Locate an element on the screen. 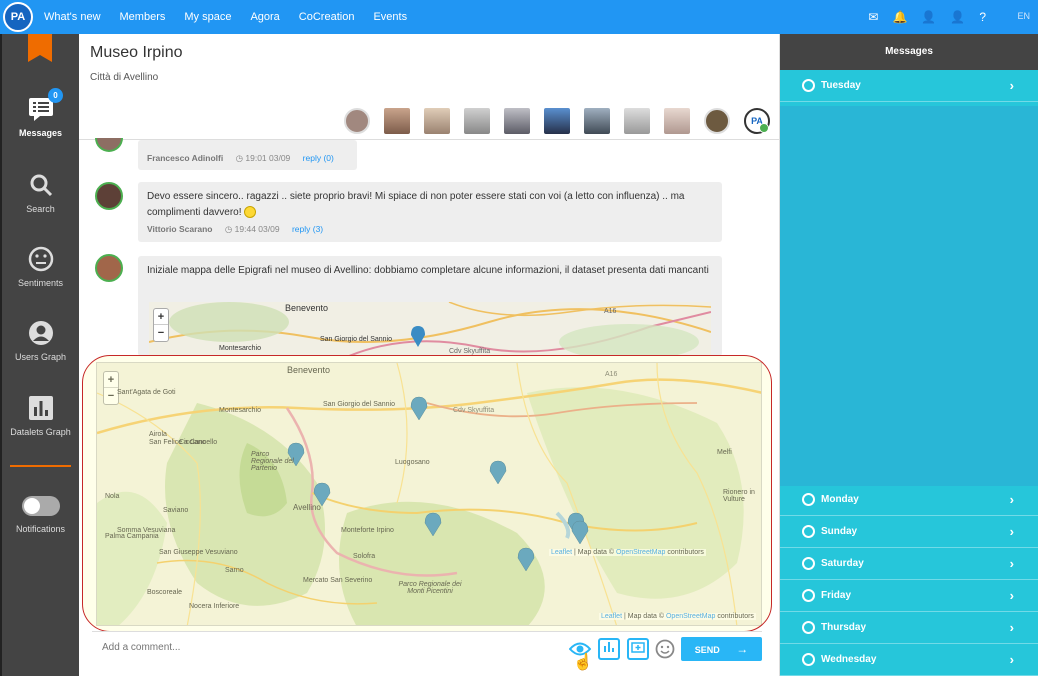  message-time: 19:01 03/09 is located at coordinates (268, 158).